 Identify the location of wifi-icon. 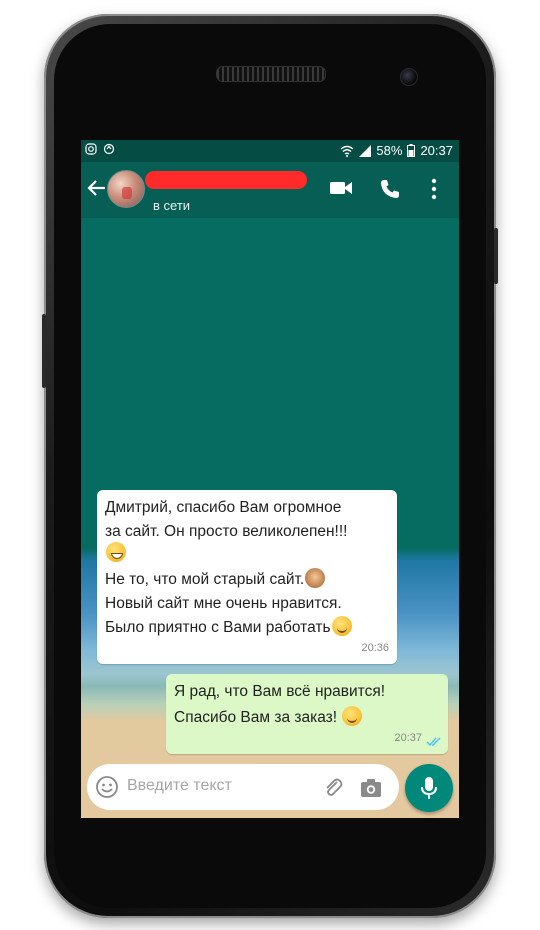
(347, 151).